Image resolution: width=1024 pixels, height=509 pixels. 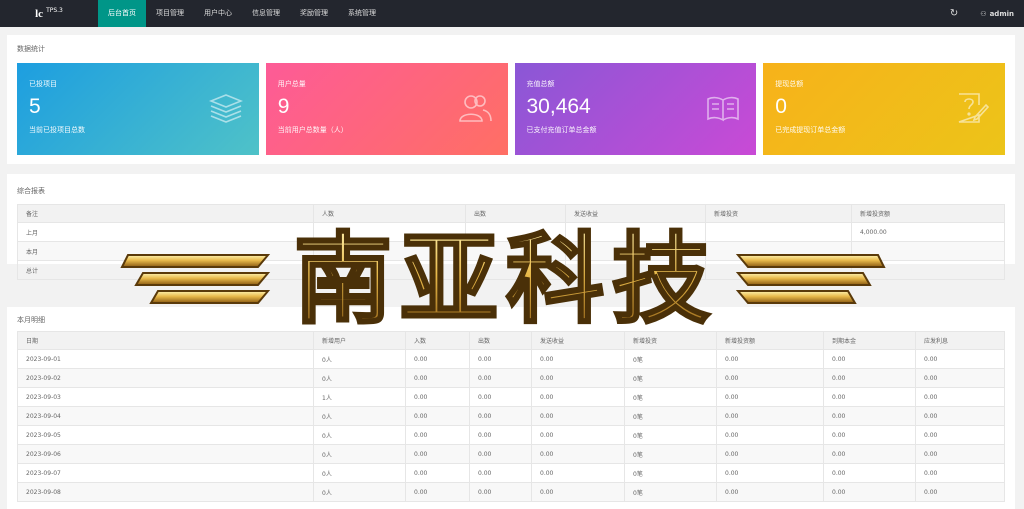 What do you see at coordinates (43, 84) in the screenshot?
I see `card-label: 已投项目` at bounding box center [43, 84].